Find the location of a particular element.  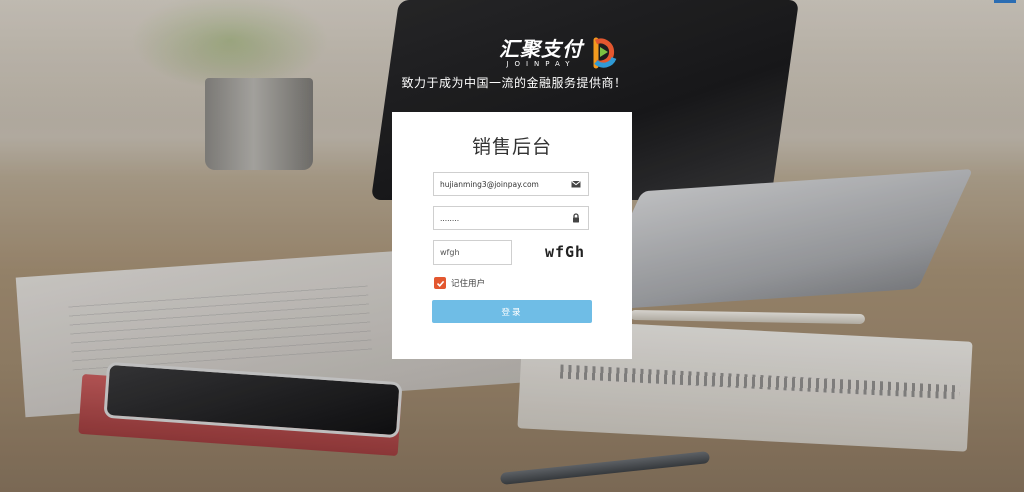

brand-name: 汇聚支付 JOINPAY is located at coordinates (541, 53).